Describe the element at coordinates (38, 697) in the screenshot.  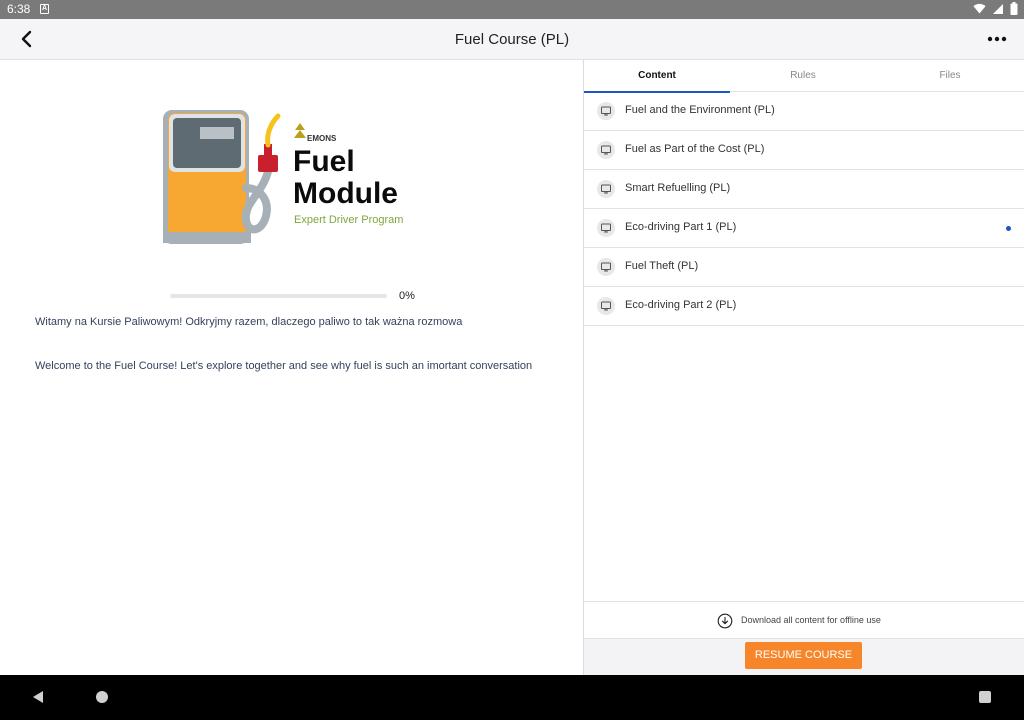
I see `nav-back-icon` at that location.